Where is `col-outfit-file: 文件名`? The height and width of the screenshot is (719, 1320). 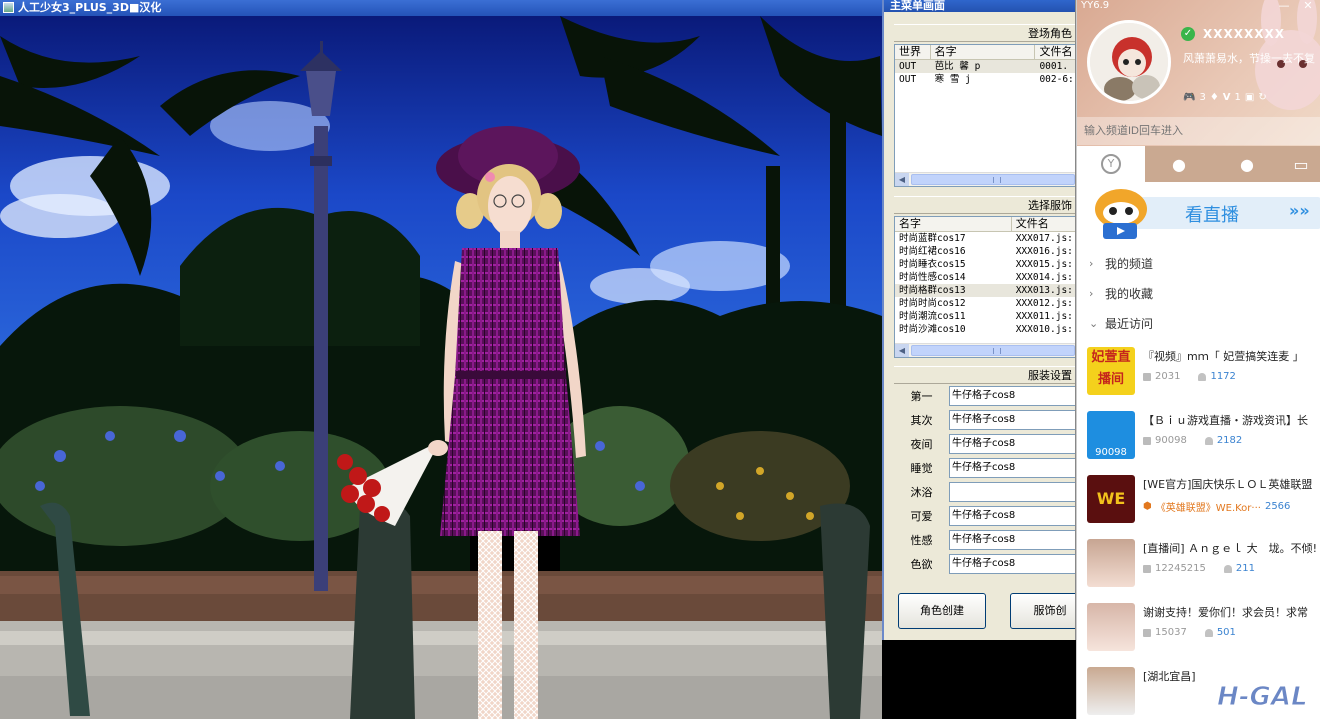
col-outfit-file: 文件名 is located at coordinates (1043, 224).